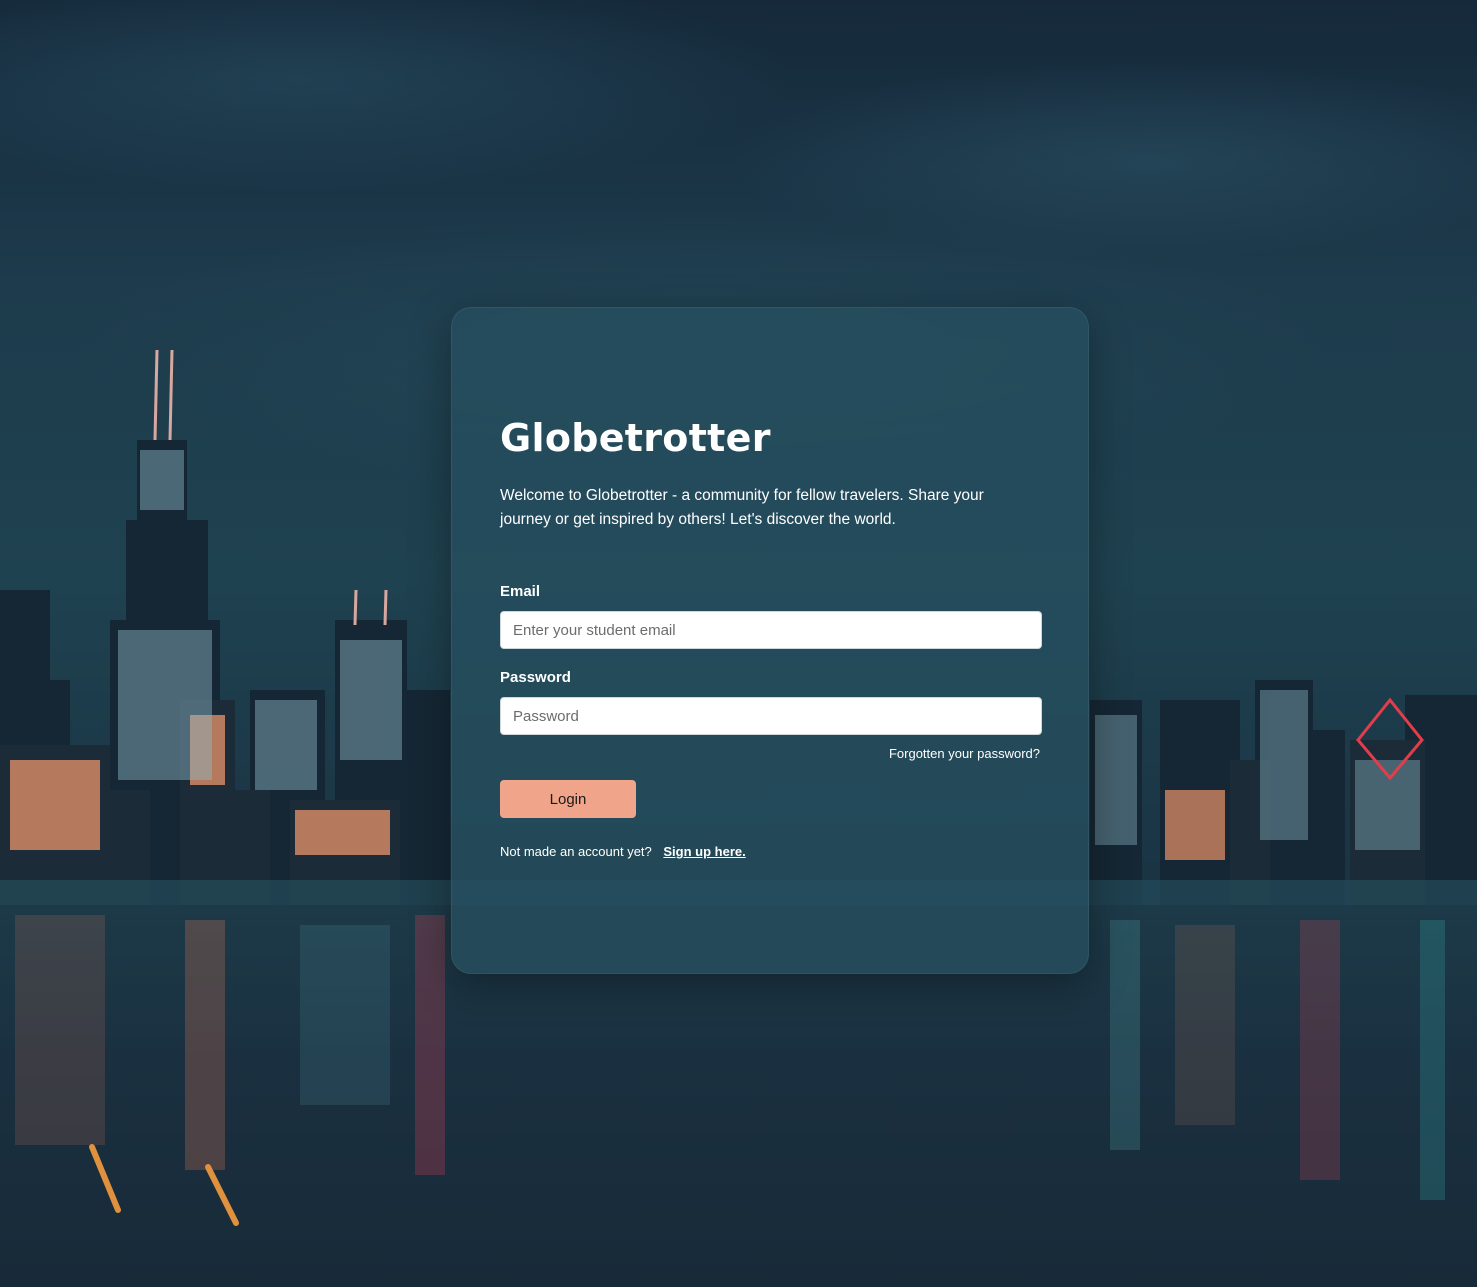  What do you see at coordinates (771, 716) in the screenshot?
I see `password-field` at bounding box center [771, 716].